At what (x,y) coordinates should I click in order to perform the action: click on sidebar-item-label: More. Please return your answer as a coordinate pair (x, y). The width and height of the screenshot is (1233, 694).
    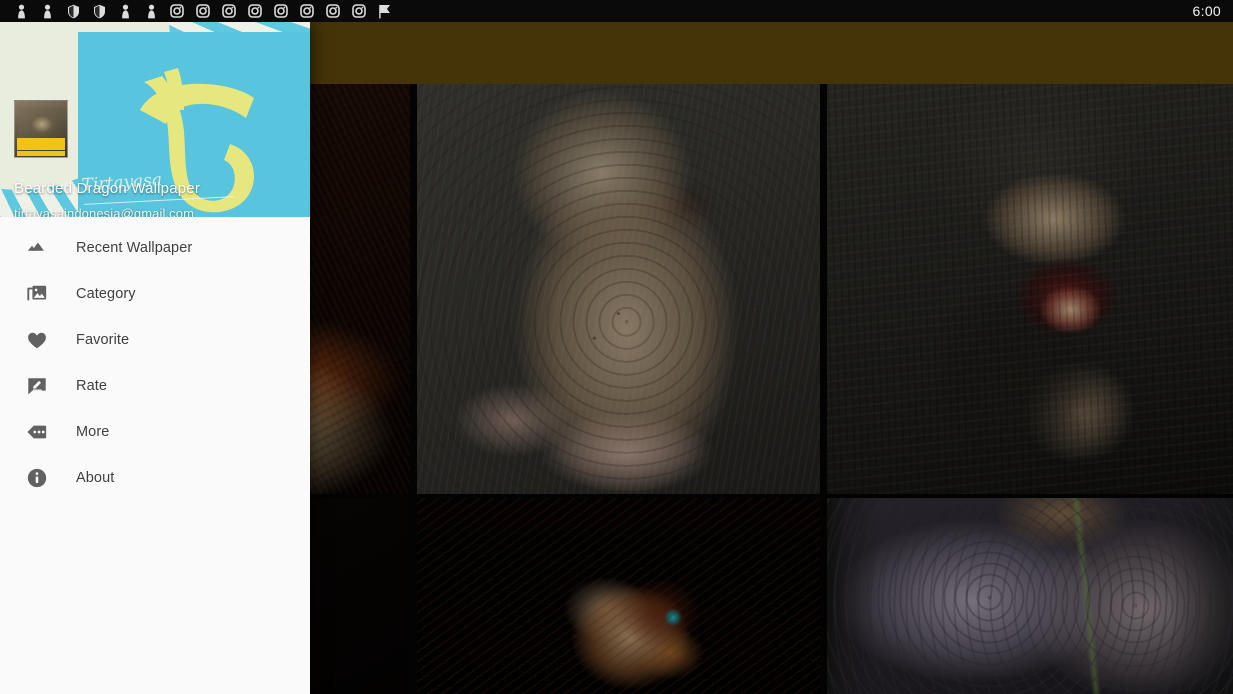
    Looking at the image, I should click on (93, 432).